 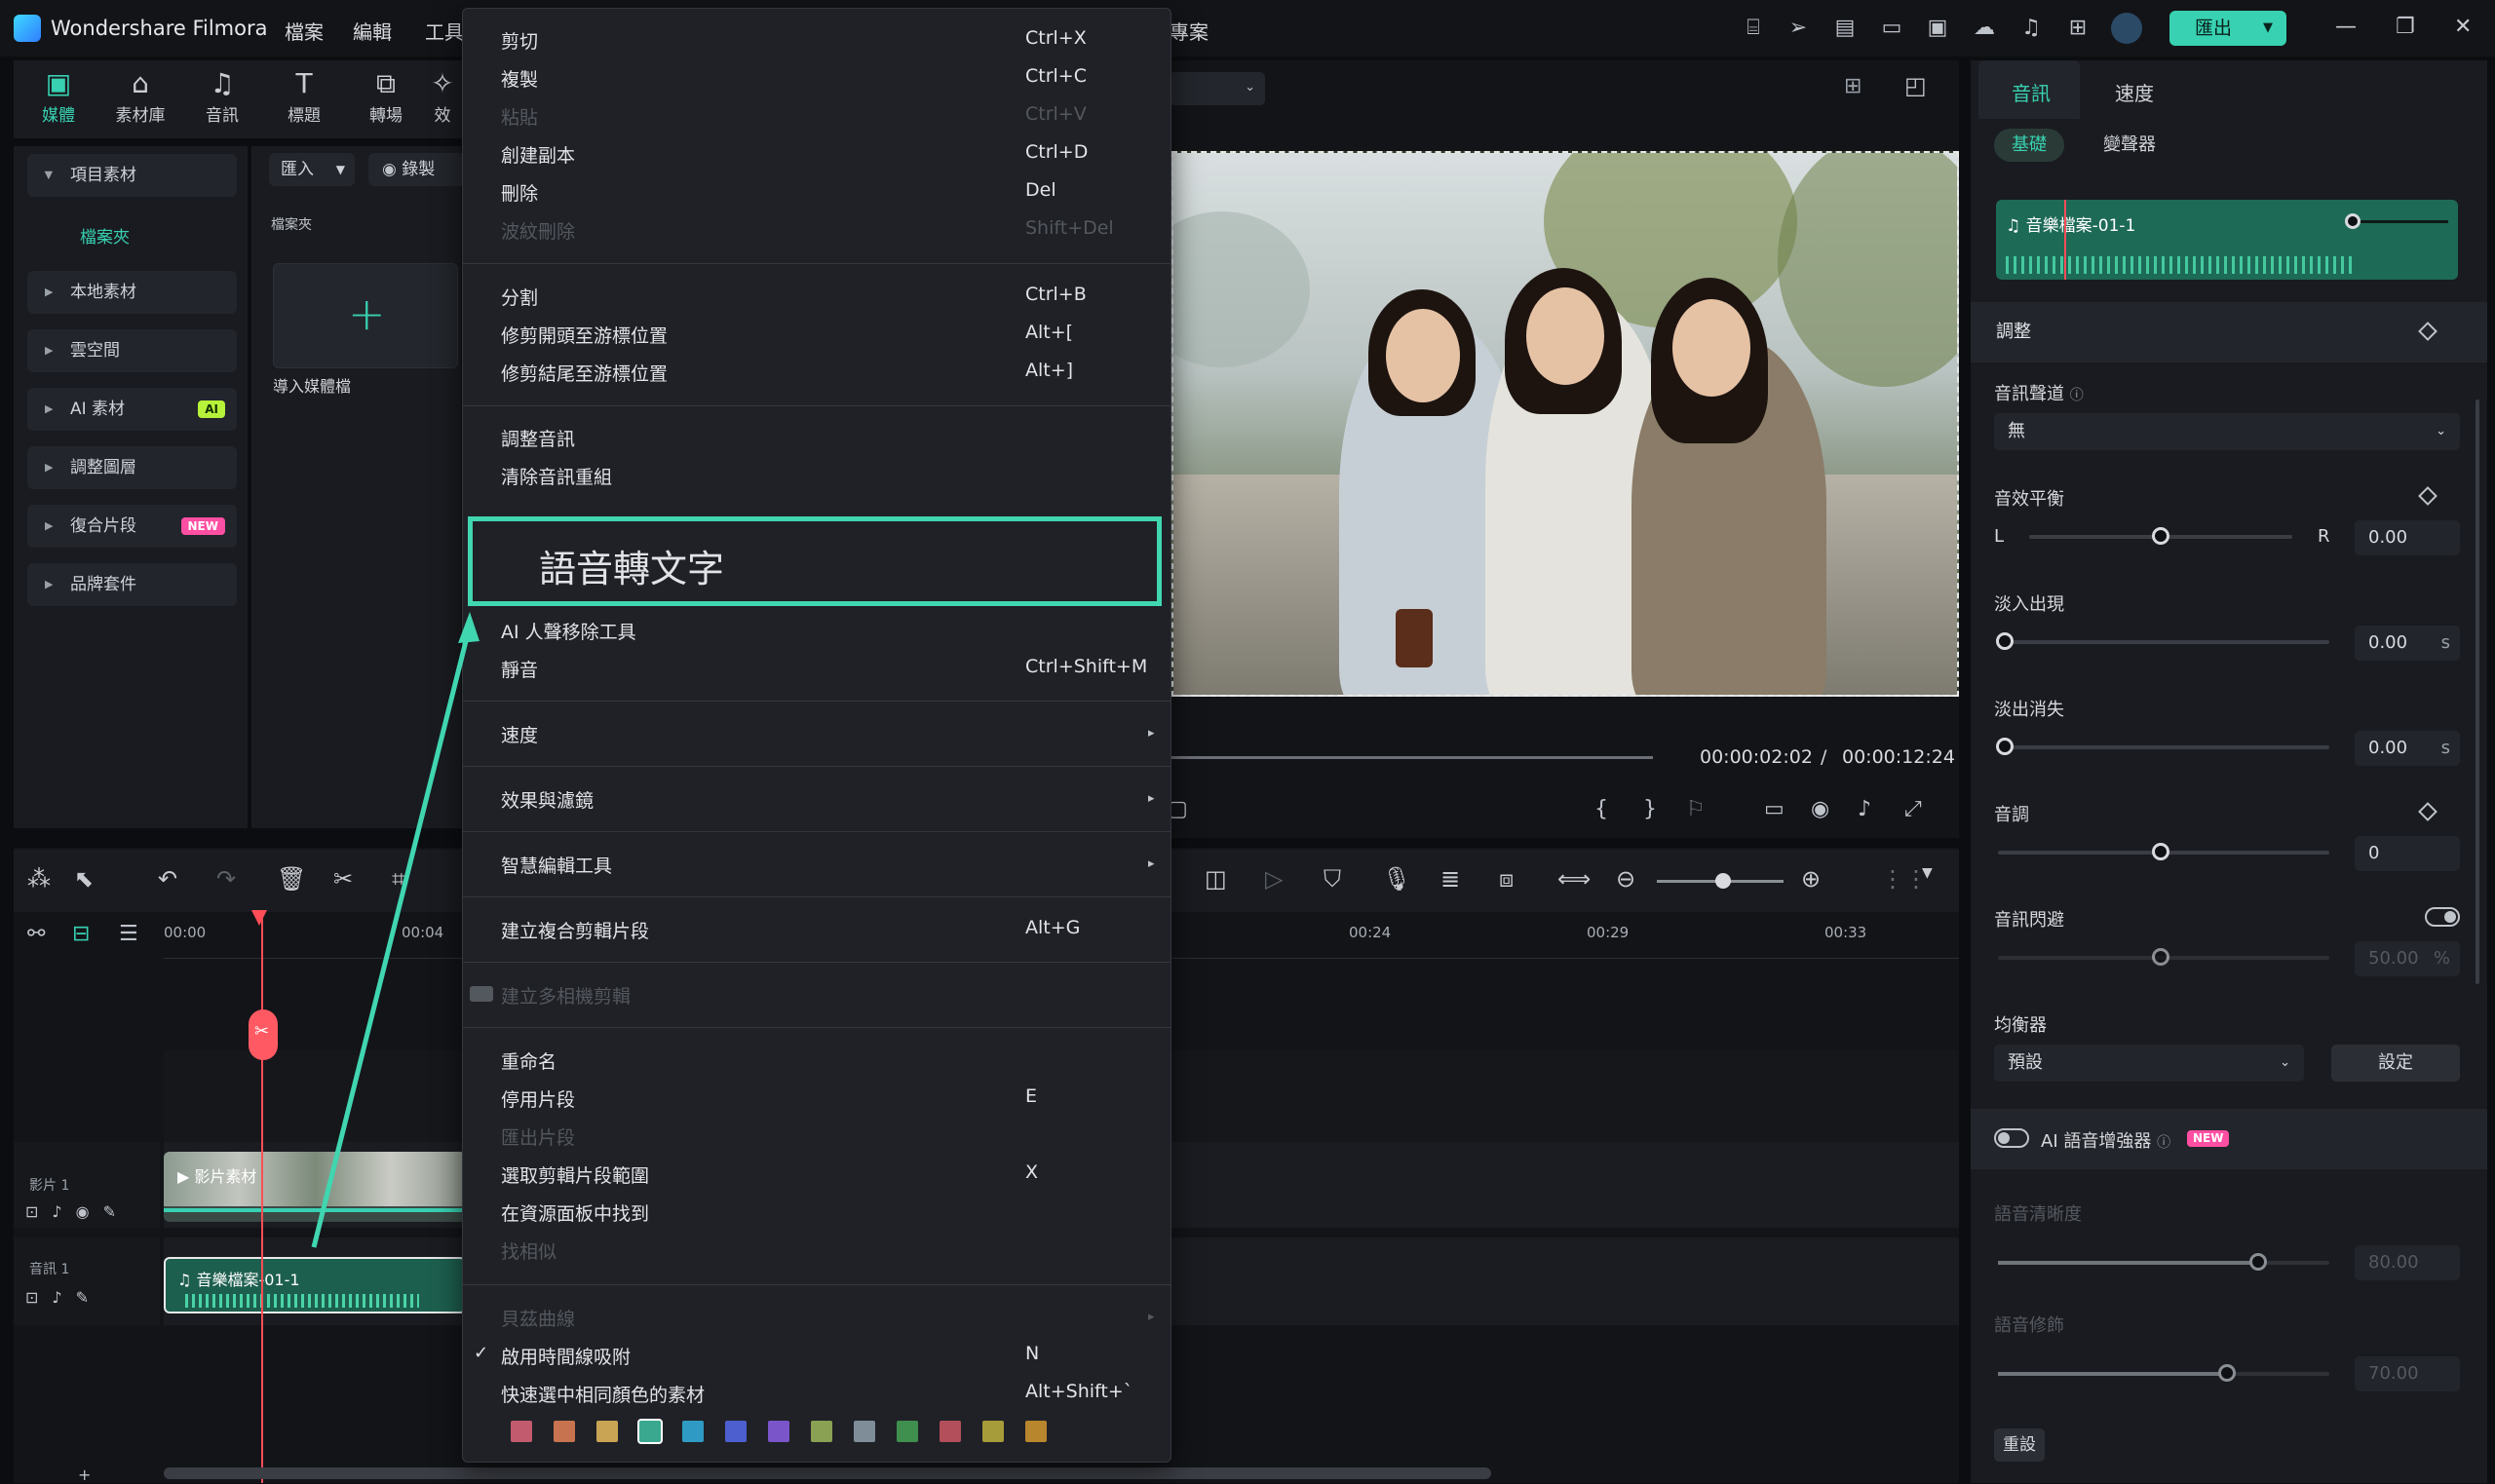 I want to click on channel-select: 無 ⌄, so click(x=2227, y=431).